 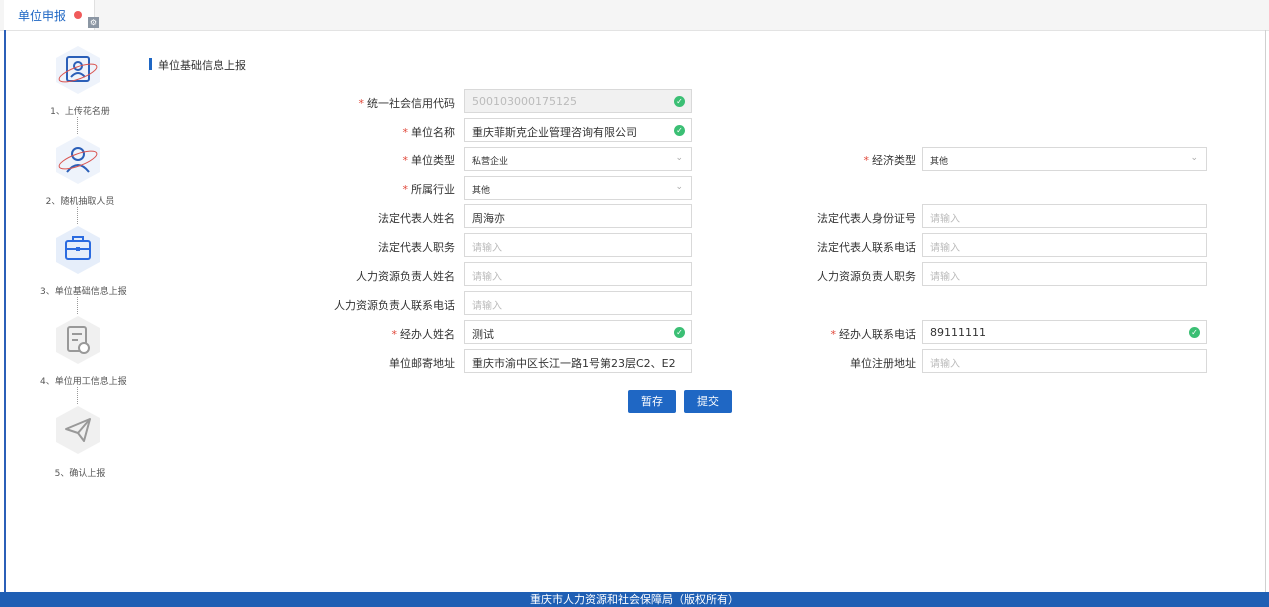 What do you see at coordinates (578, 361) in the screenshot?
I see `mail-address-input: 重庆市渝中区长江一路1号第23层C2、E2` at bounding box center [578, 361].